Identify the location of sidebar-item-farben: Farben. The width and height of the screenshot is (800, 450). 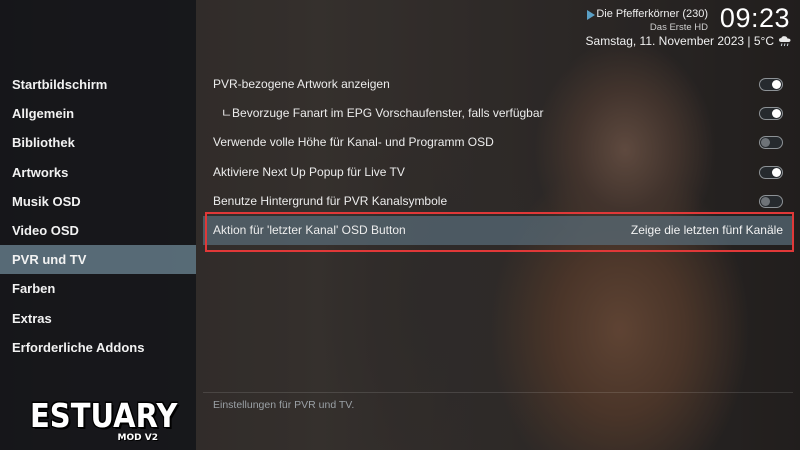
(98, 288).